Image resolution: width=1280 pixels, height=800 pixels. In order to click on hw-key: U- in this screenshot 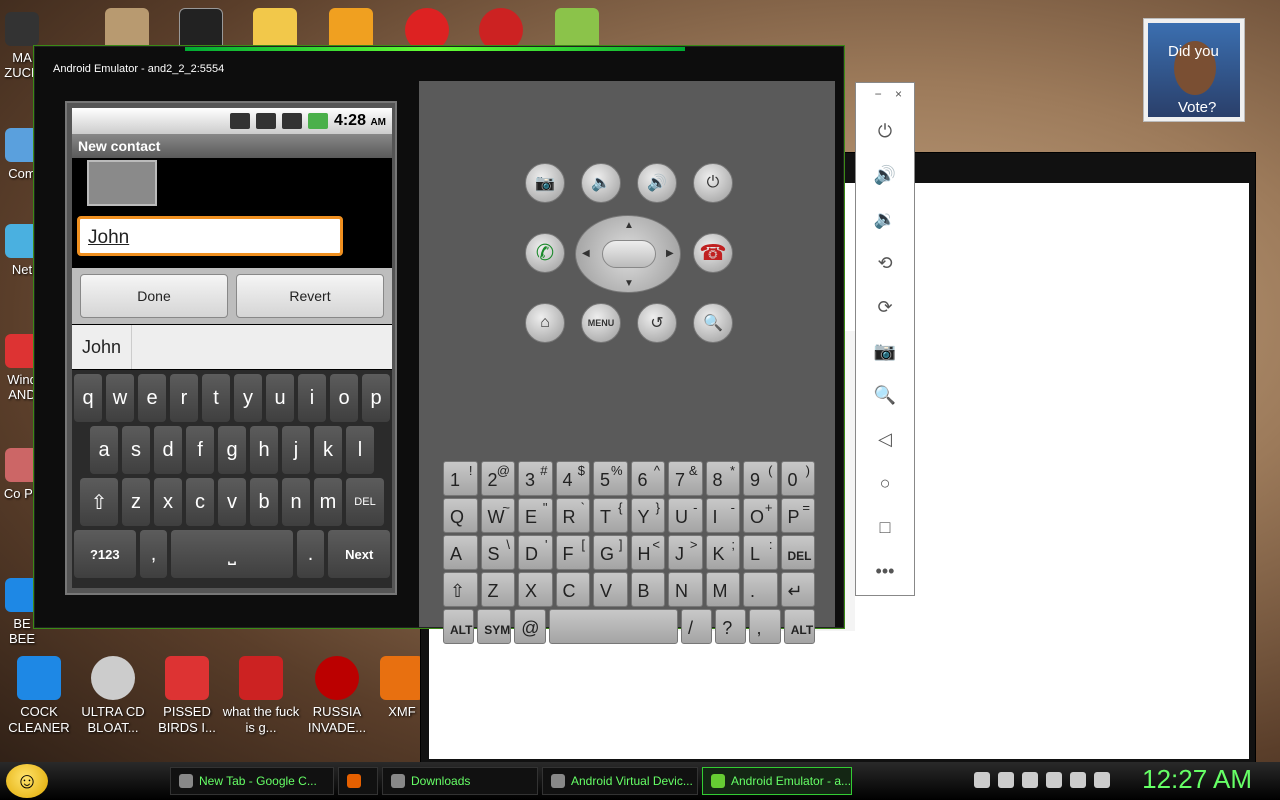, I will do `click(685, 515)`.